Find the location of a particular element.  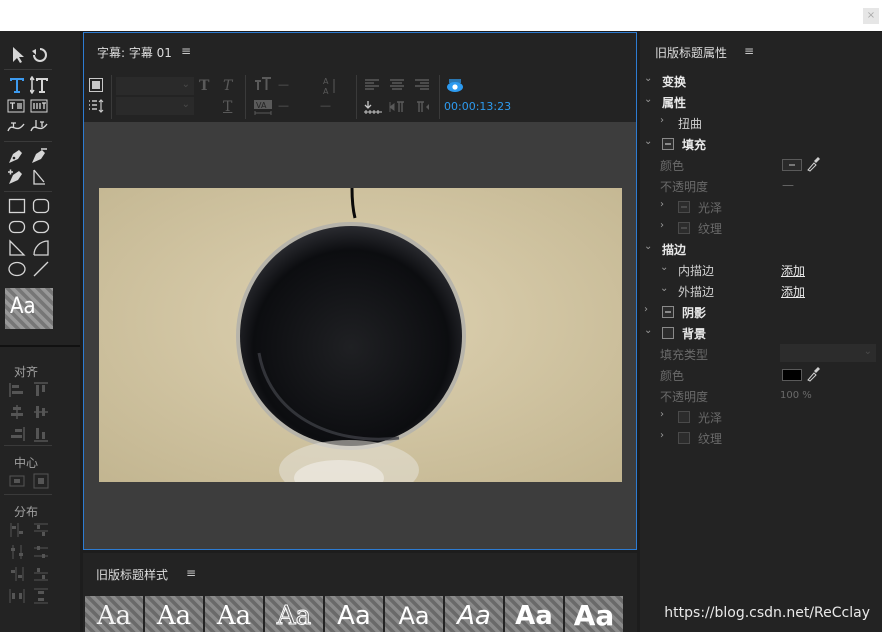

tab-title: 字幕: 字幕 01 is located at coordinates (134, 52).